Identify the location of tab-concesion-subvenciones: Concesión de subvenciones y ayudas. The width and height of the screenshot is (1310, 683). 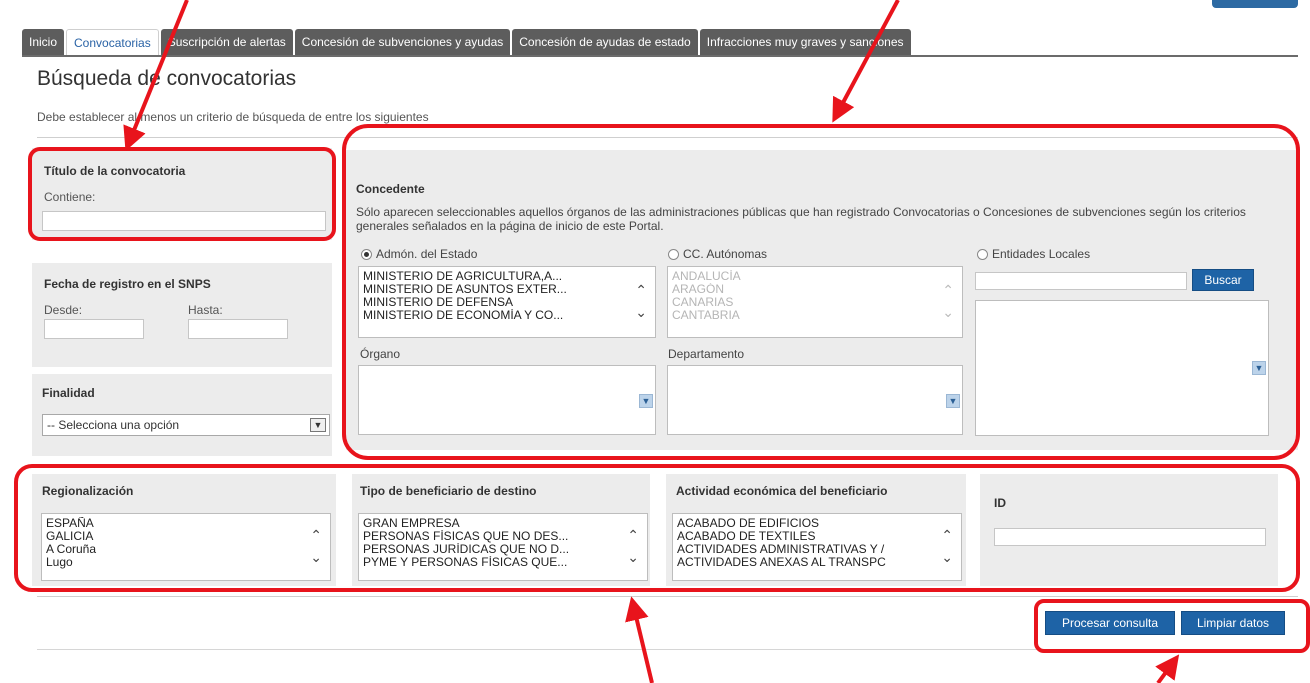
(402, 42).